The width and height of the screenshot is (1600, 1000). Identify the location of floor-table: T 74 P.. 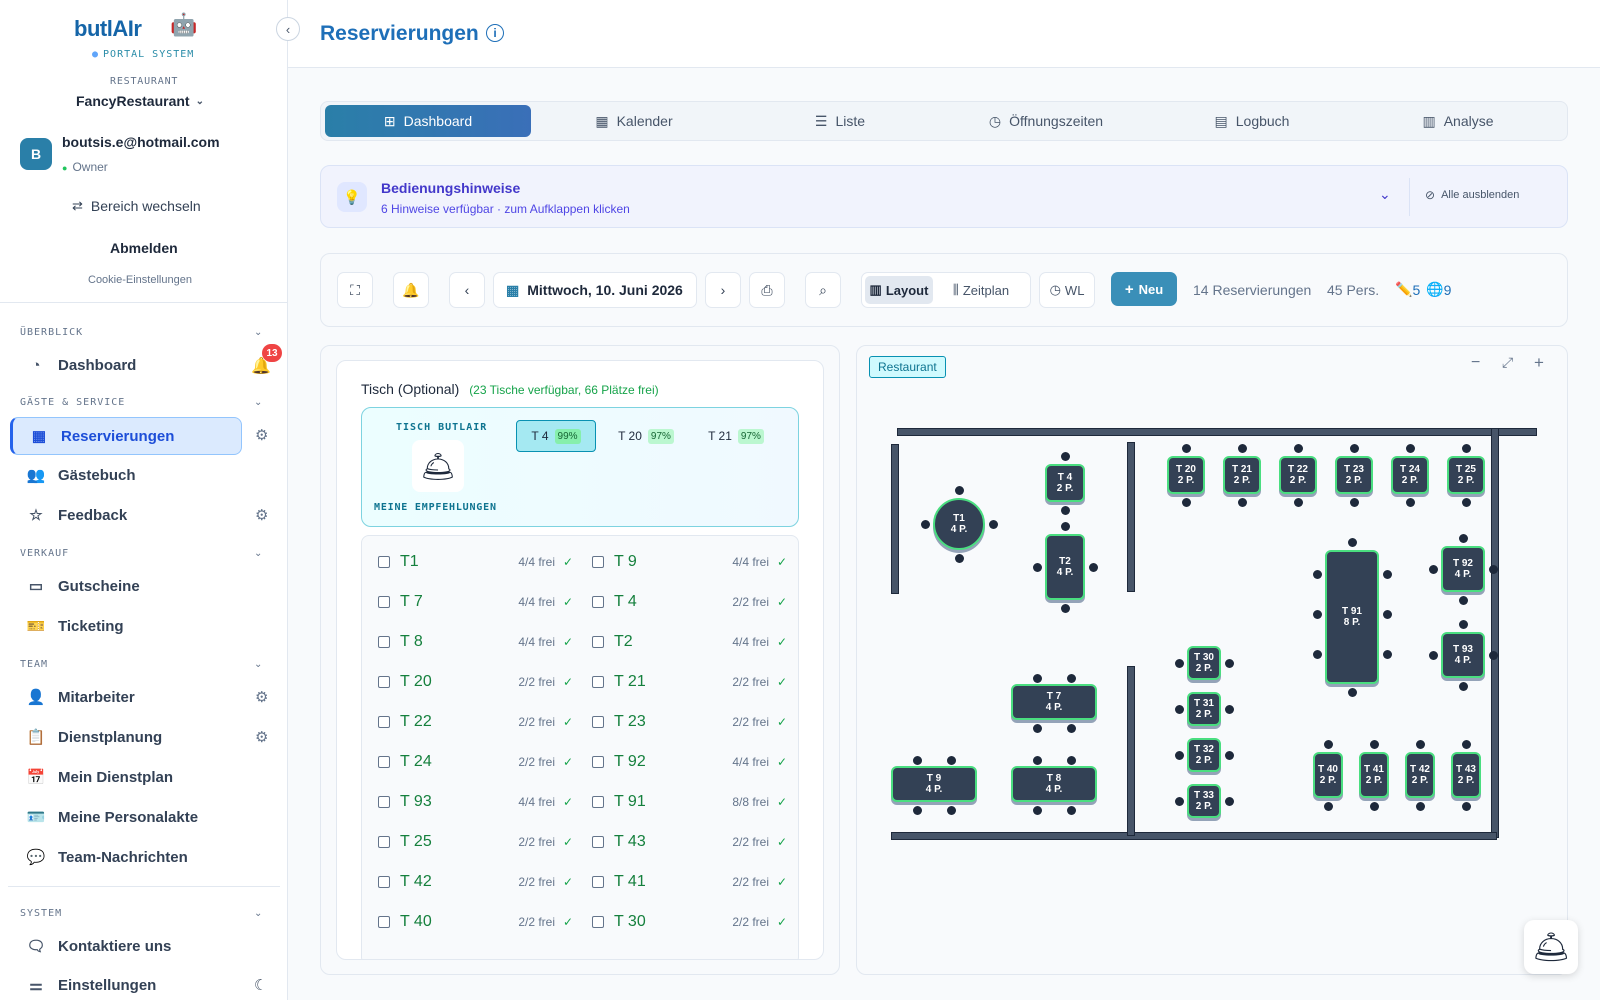
(1054, 702).